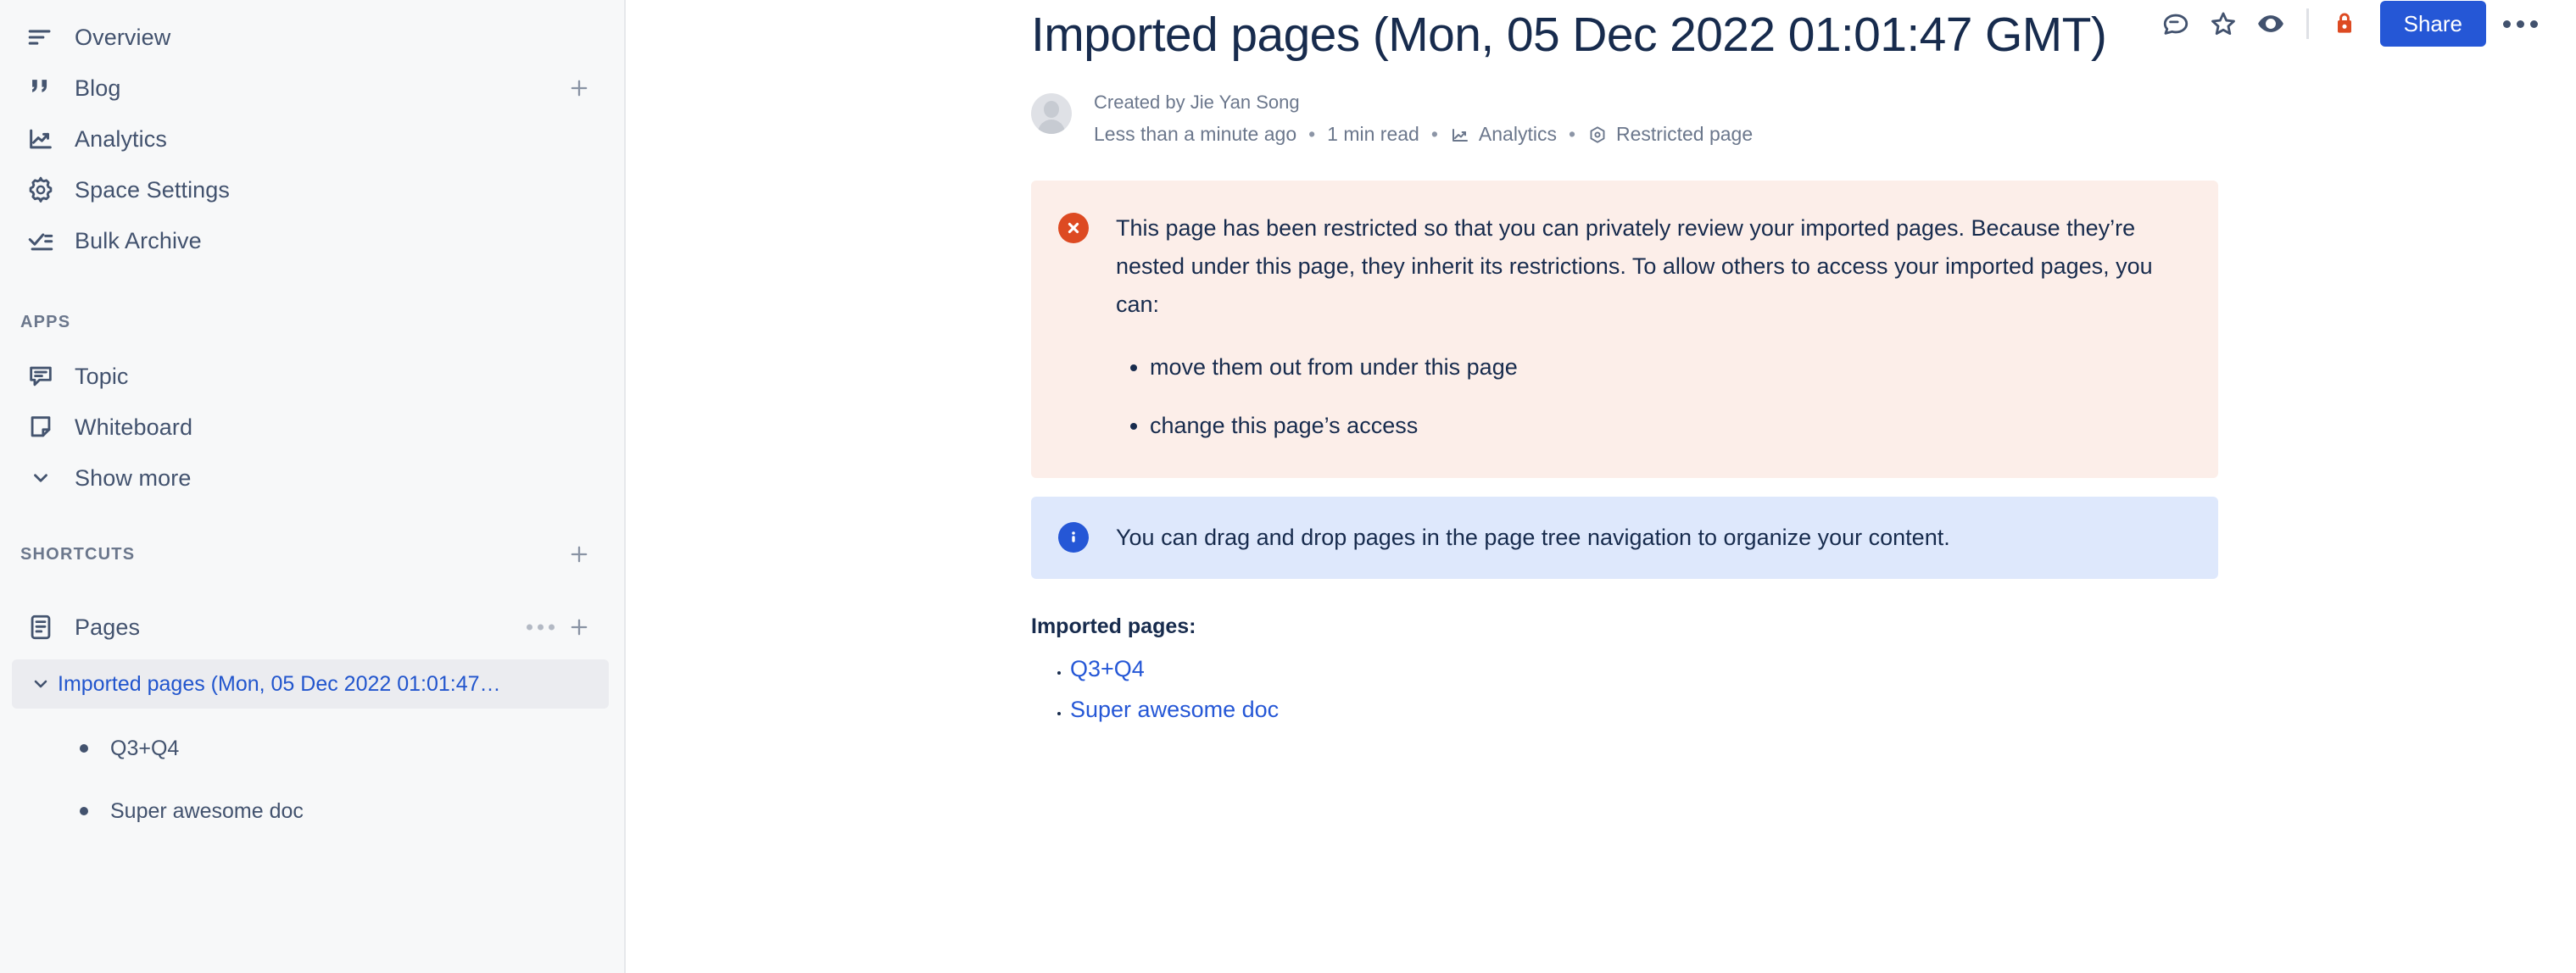 The image size is (2576, 973). Describe the element at coordinates (145, 748) in the screenshot. I see `page-tree-item-label: Q3+Q4` at that location.